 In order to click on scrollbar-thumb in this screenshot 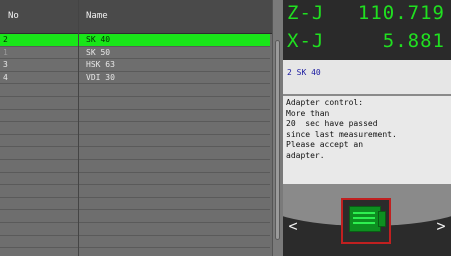, I will do `click(277, 140)`.